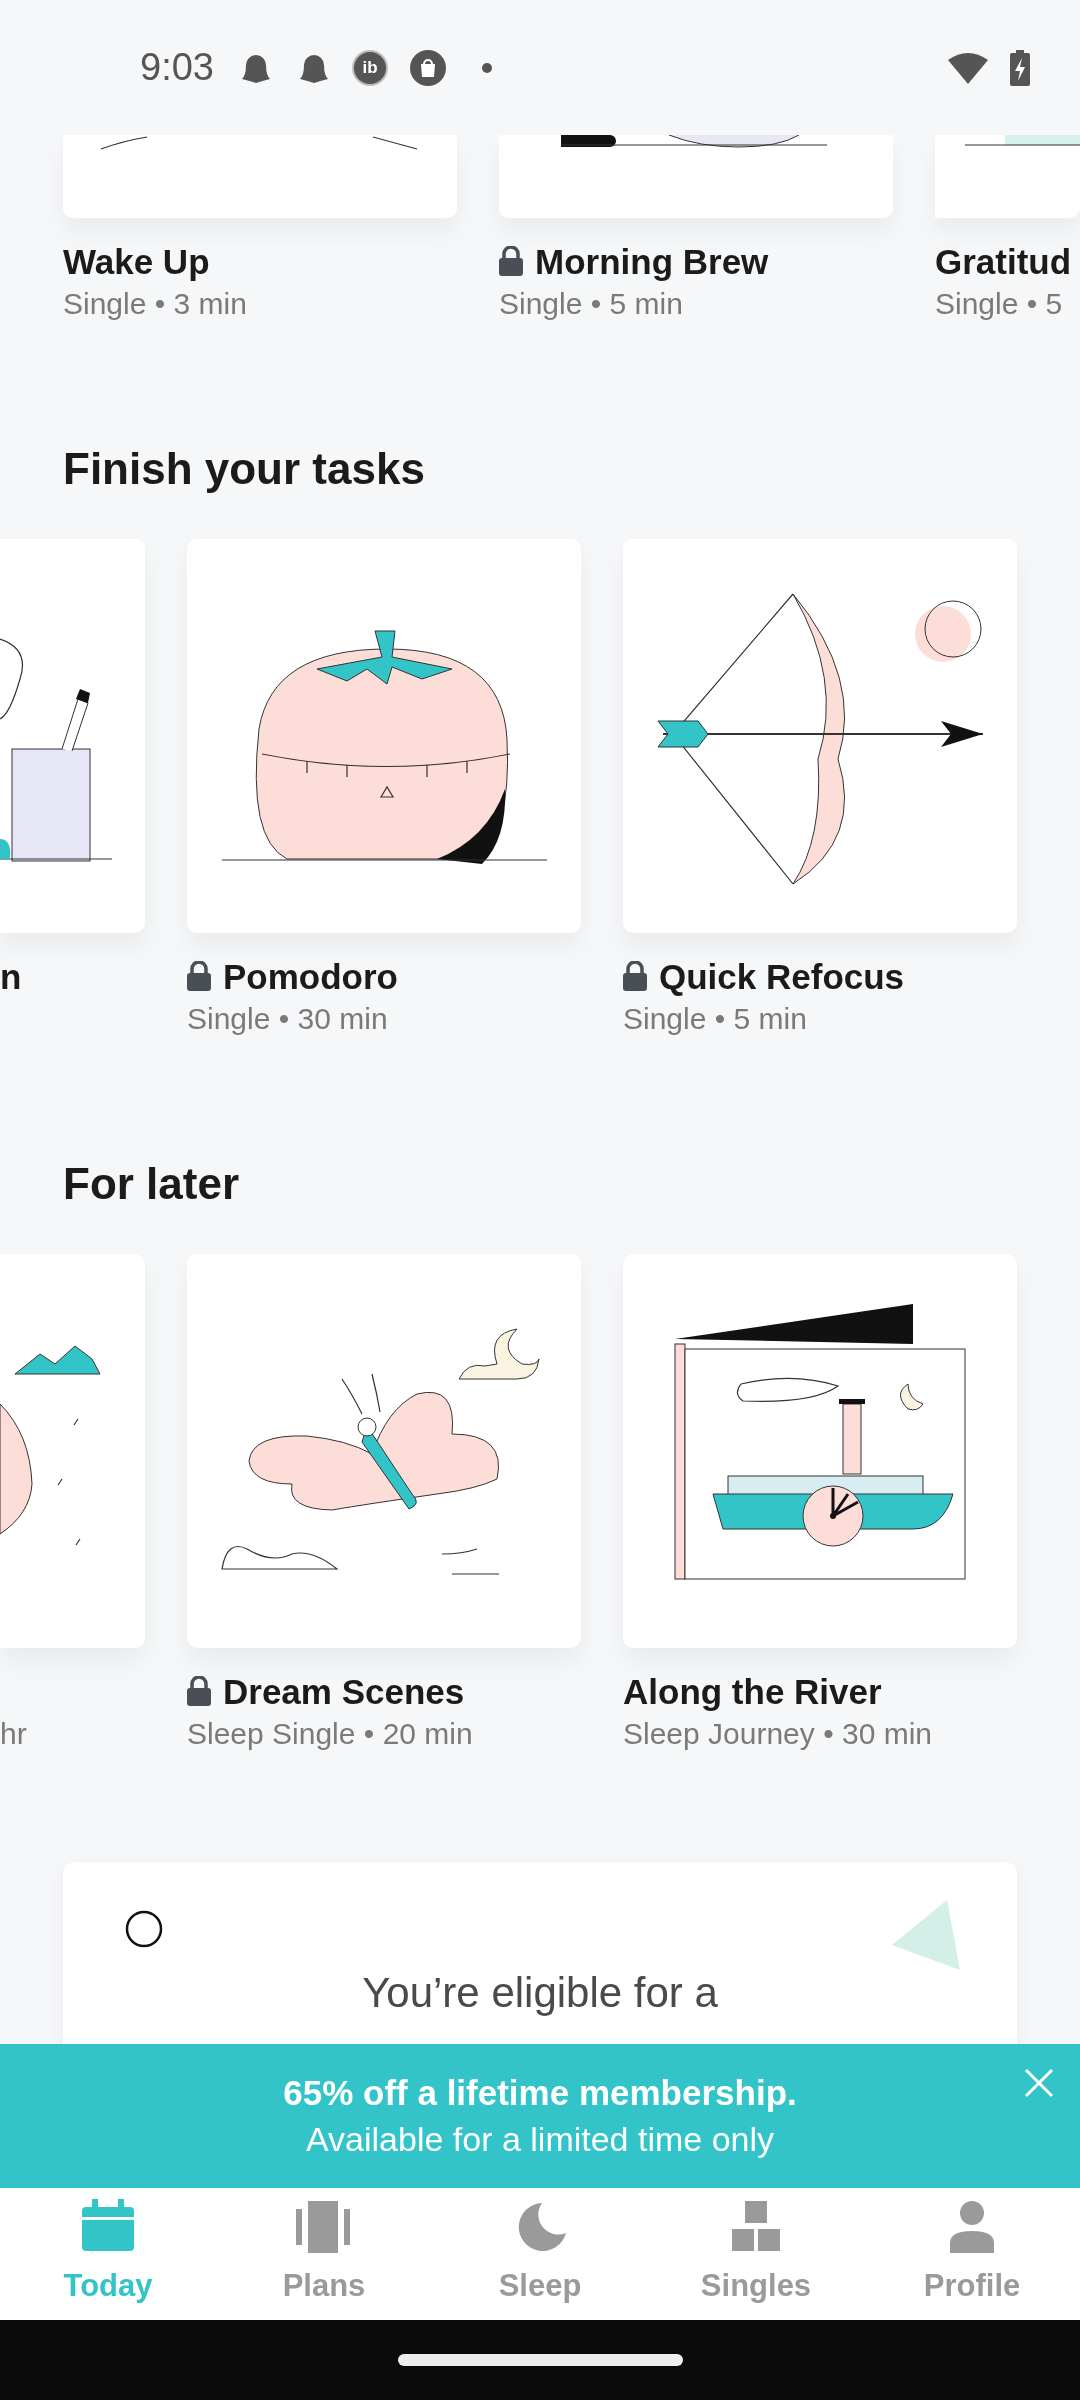 The height and width of the screenshot is (2400, 1080). I want to click on badge-icon: ib, so click(369, 67).